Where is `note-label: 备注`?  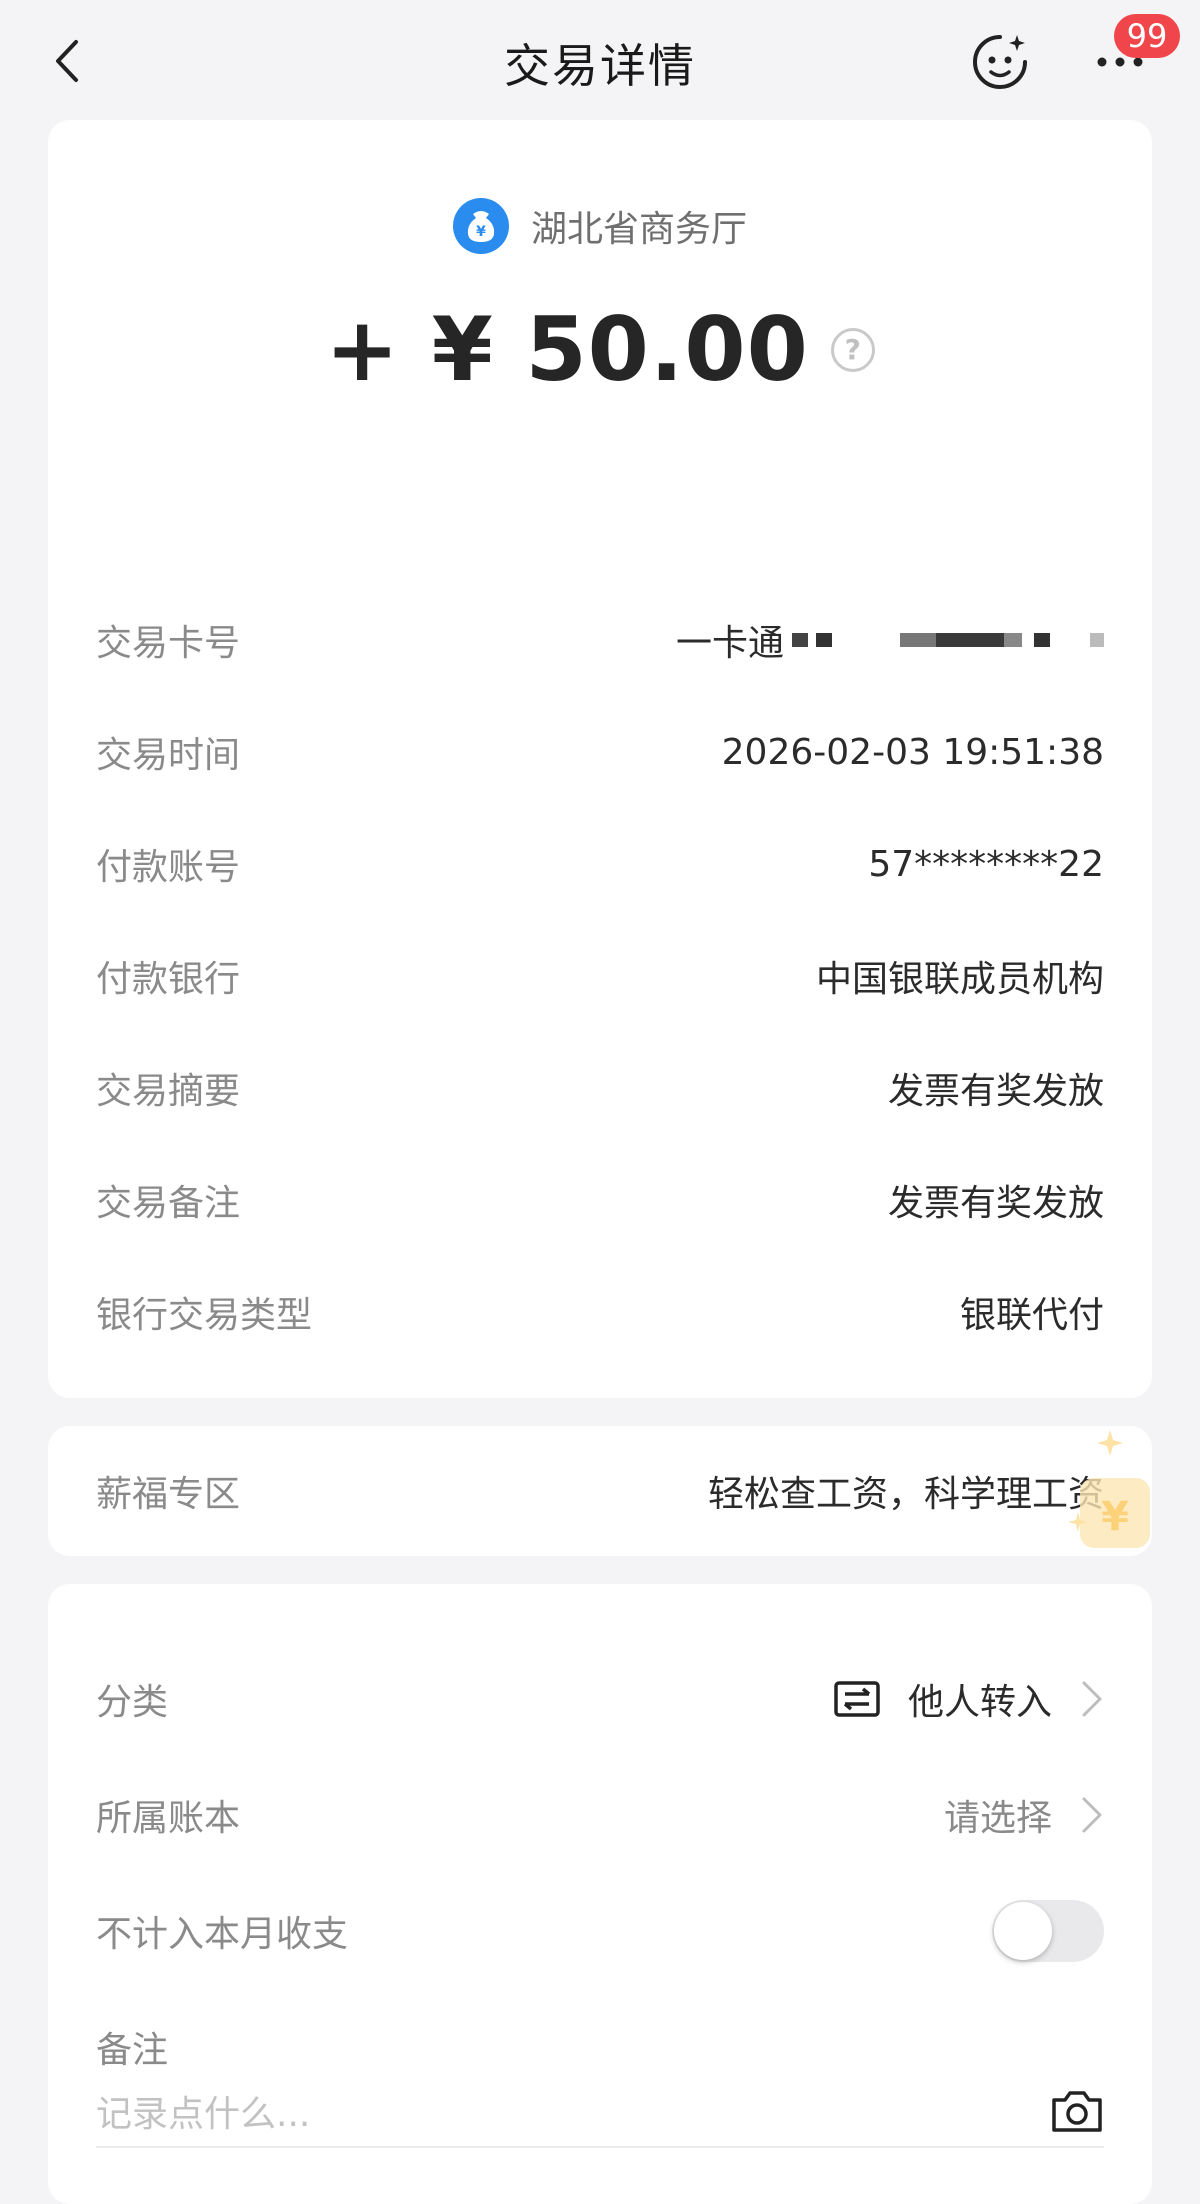 note-label: 备注 is located at coordinates (132, 2050).